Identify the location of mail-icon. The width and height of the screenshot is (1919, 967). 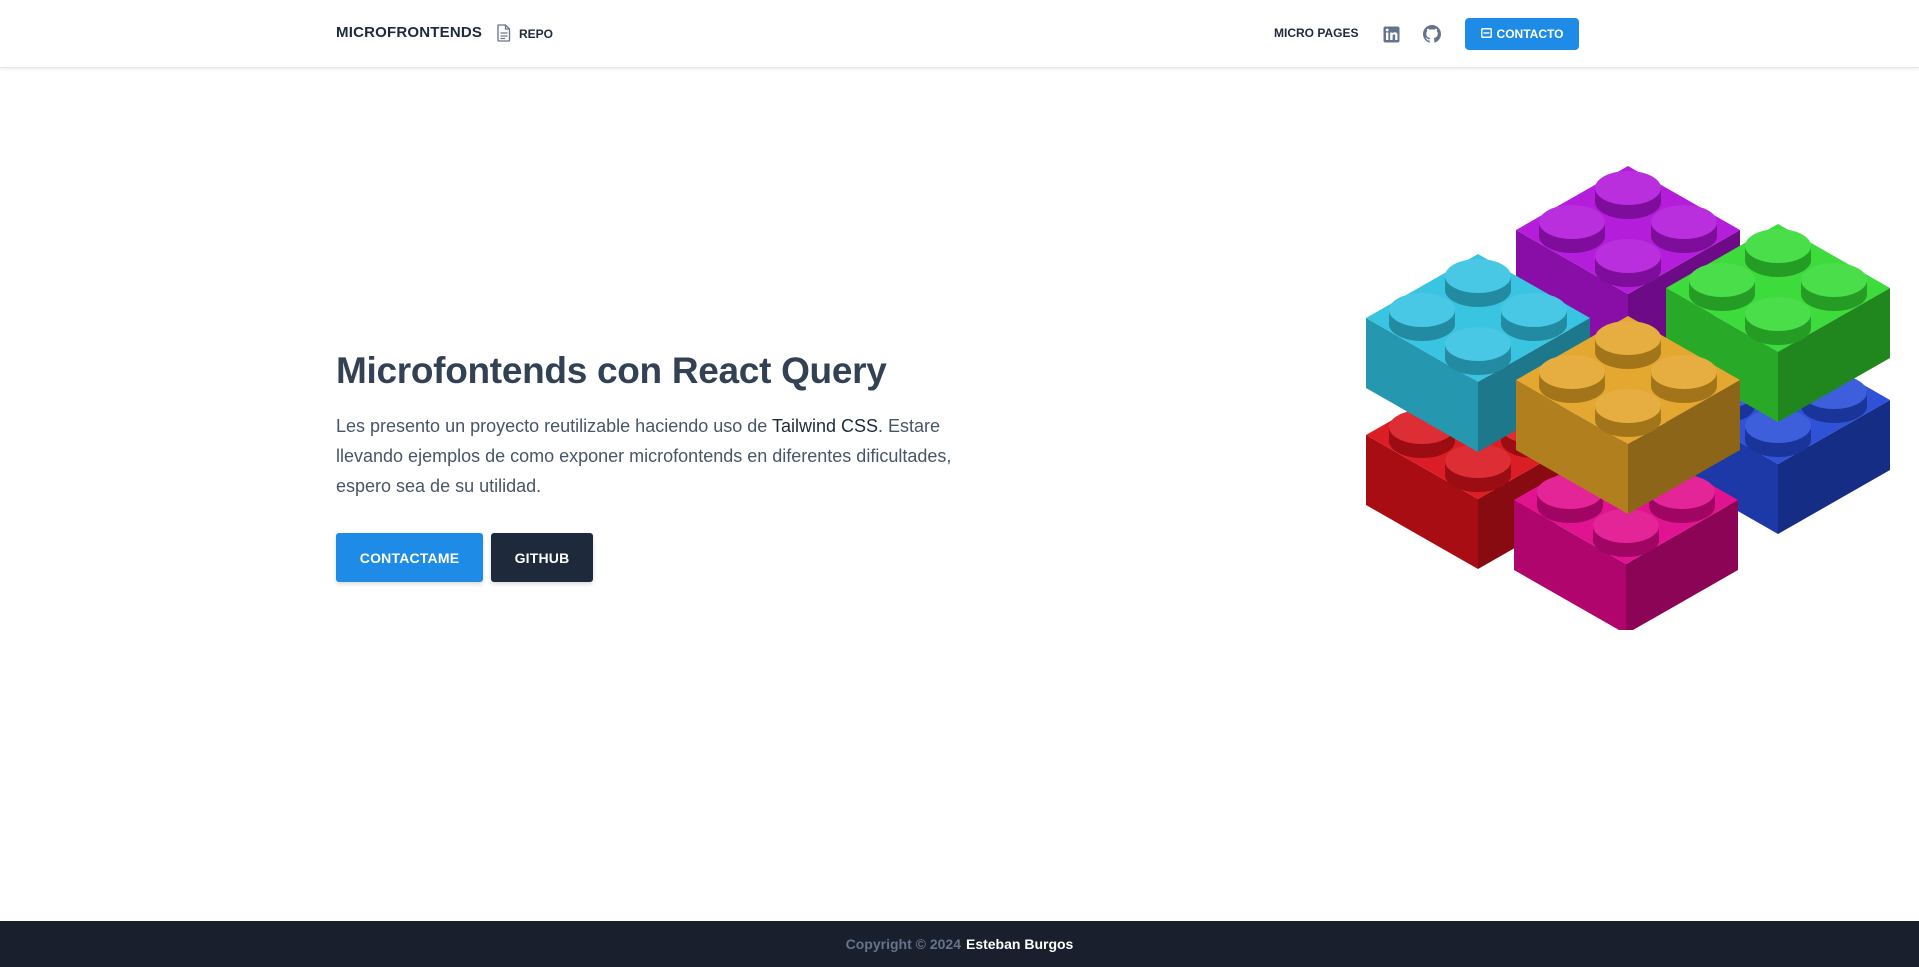
(1486, 34).